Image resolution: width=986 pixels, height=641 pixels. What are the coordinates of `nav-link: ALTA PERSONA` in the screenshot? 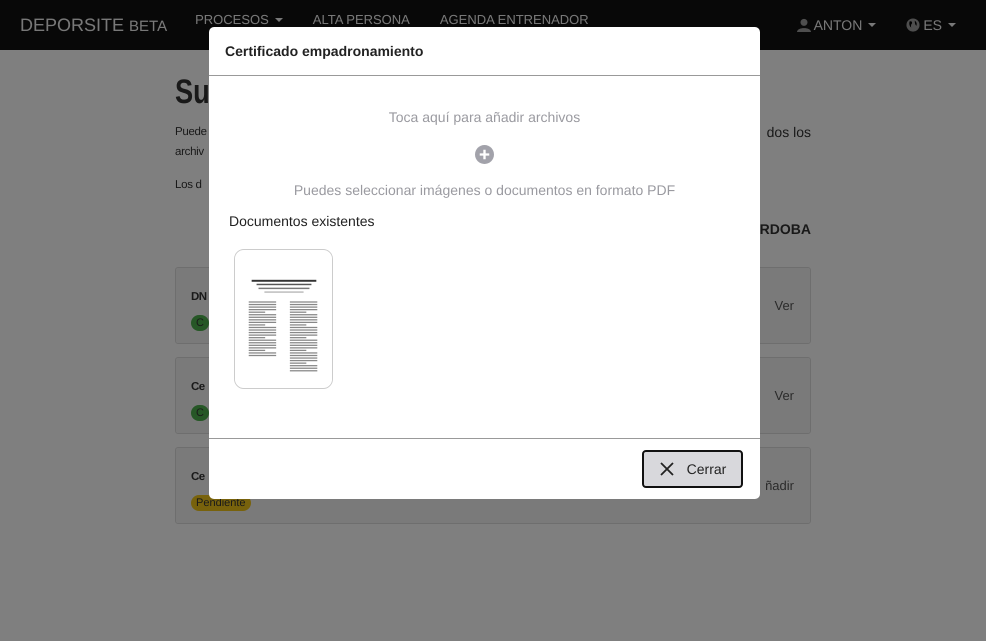 It's located at (361, 19).